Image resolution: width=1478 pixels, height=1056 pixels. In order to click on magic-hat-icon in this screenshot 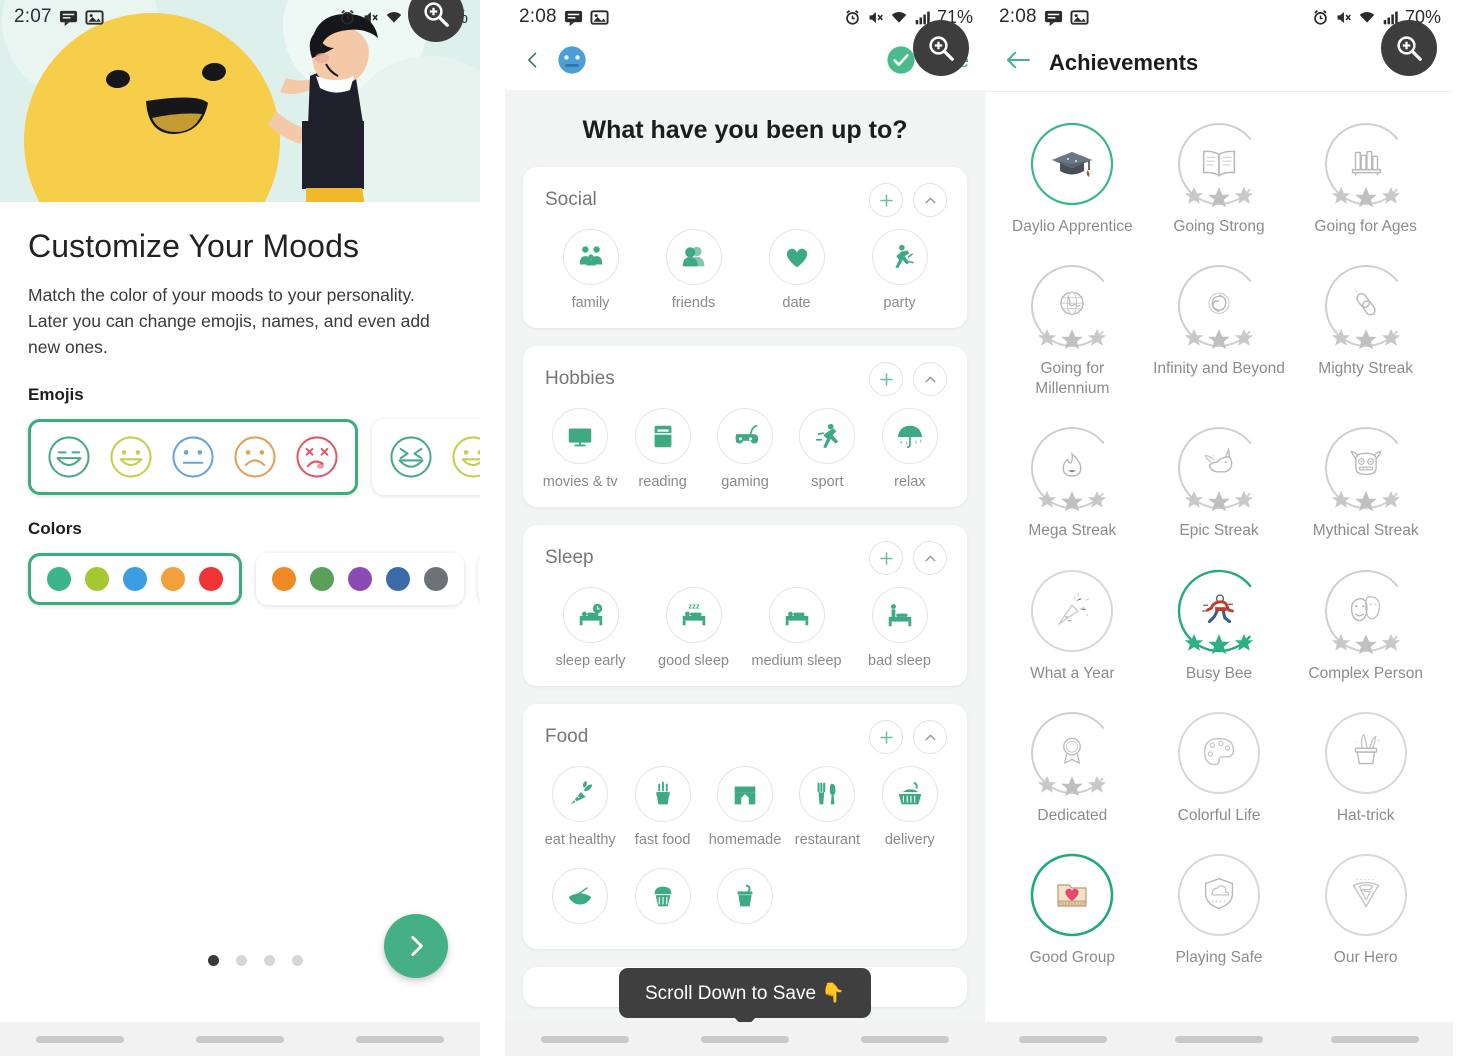, I will do `click(1366, 753)`.